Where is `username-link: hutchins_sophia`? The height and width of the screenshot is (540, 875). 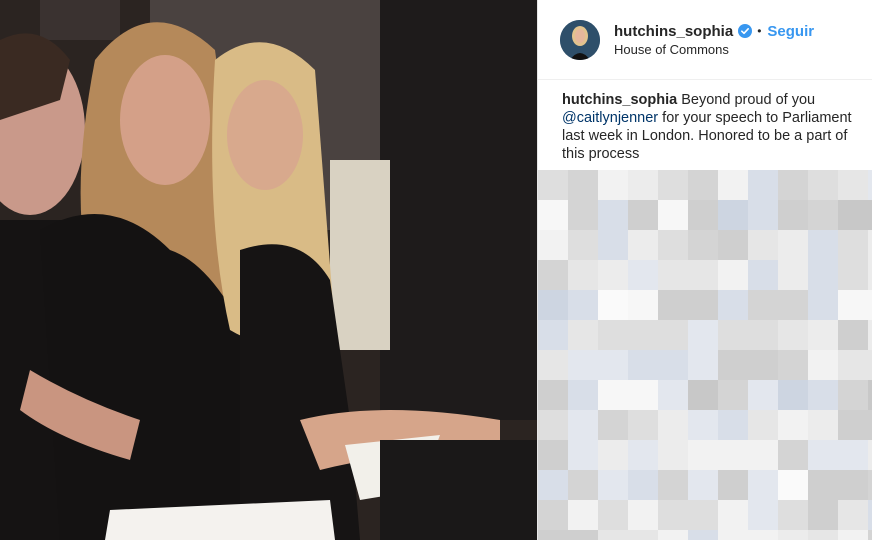
username-link: hutchins_sophia is located at coordinates (673, 31).